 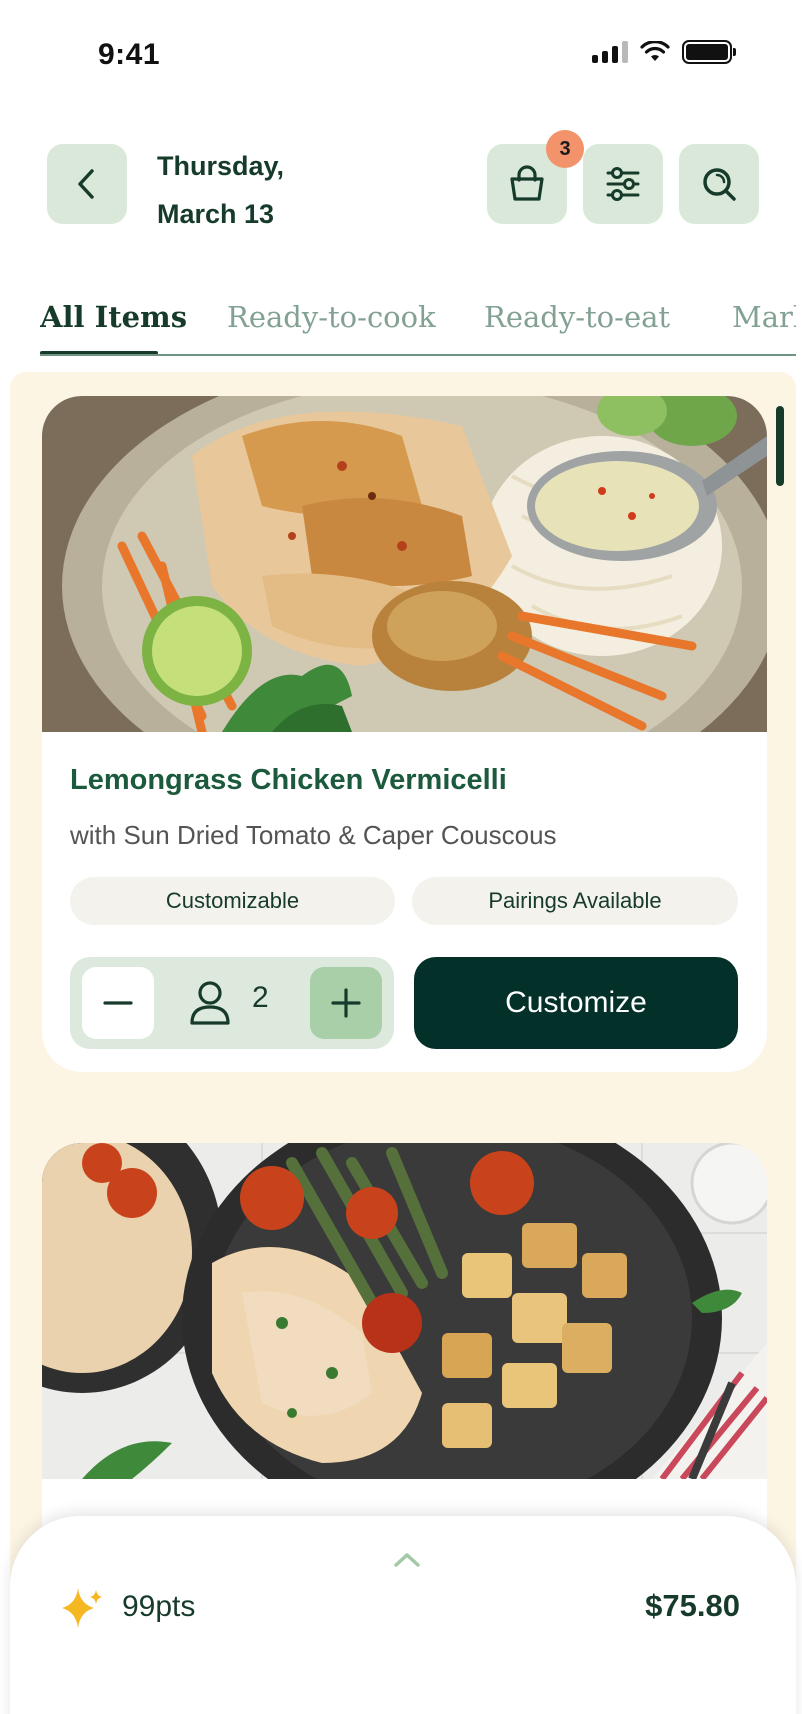 What do you see at coordinates (407, 1559) in the screenshot?
I see `chevron-up-icon` at bounding box center [407, 1559].